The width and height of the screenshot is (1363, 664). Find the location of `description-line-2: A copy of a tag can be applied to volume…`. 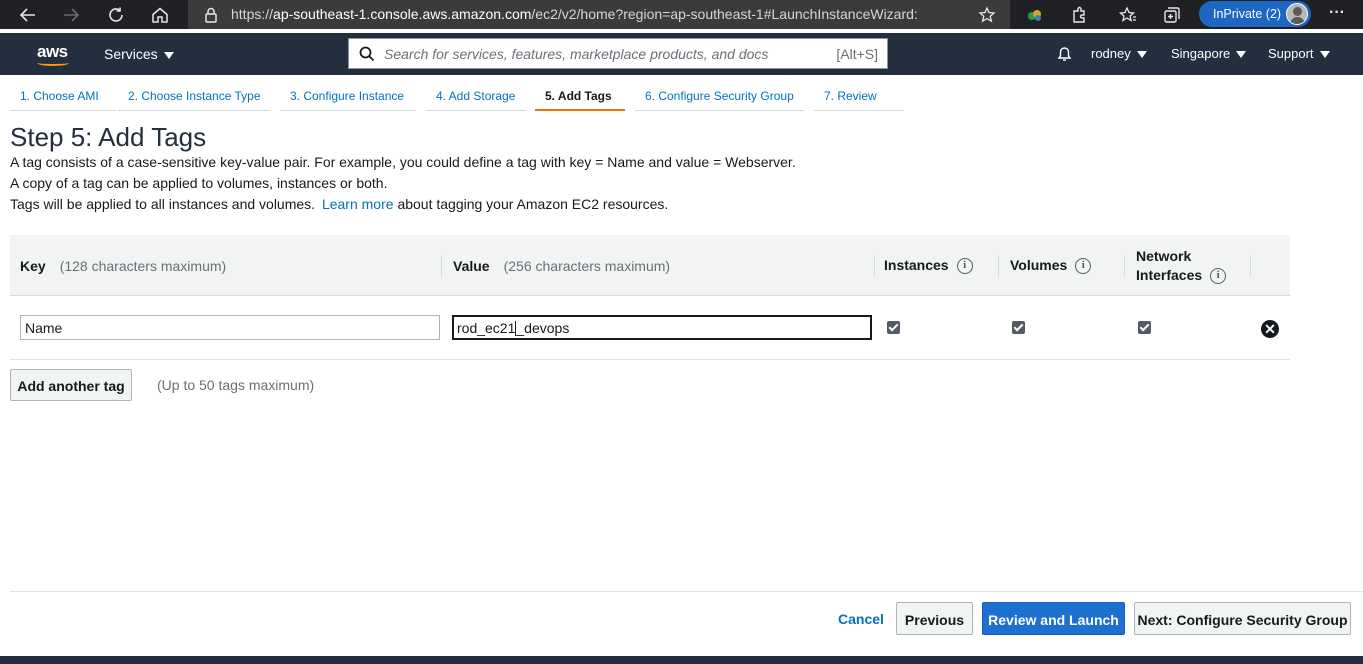

description-line-2: A copy of a tag can be applied to volume… is located at coordinates (199, 183).